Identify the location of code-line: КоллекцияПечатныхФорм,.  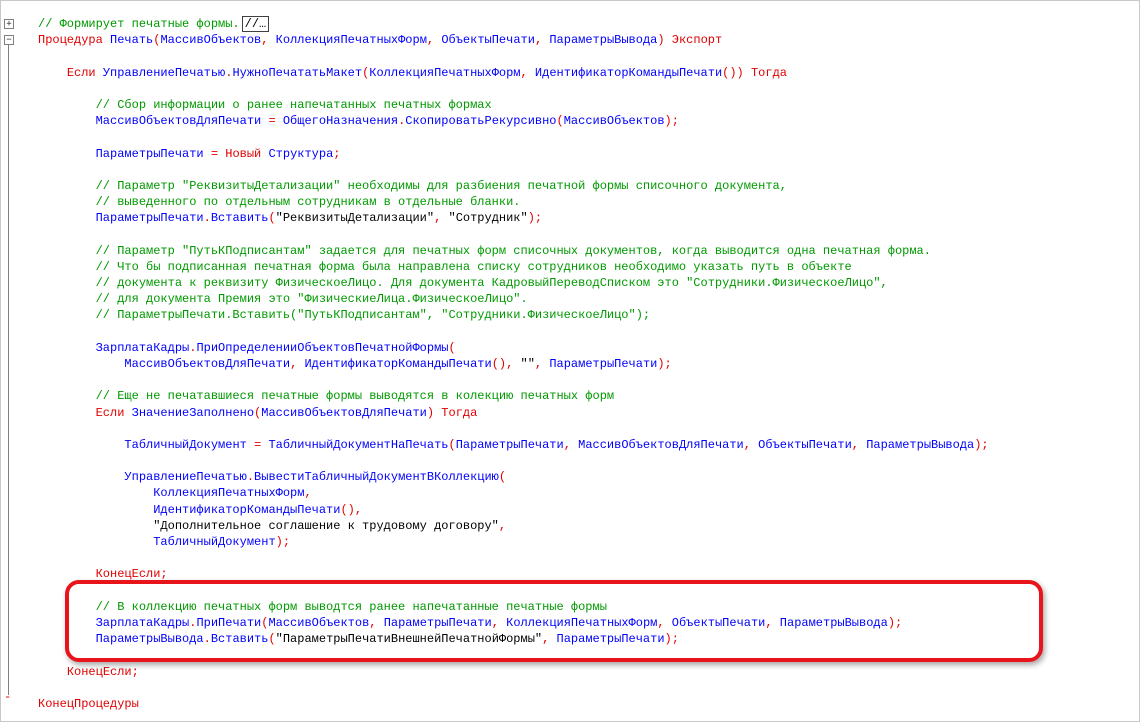
(513, 493).